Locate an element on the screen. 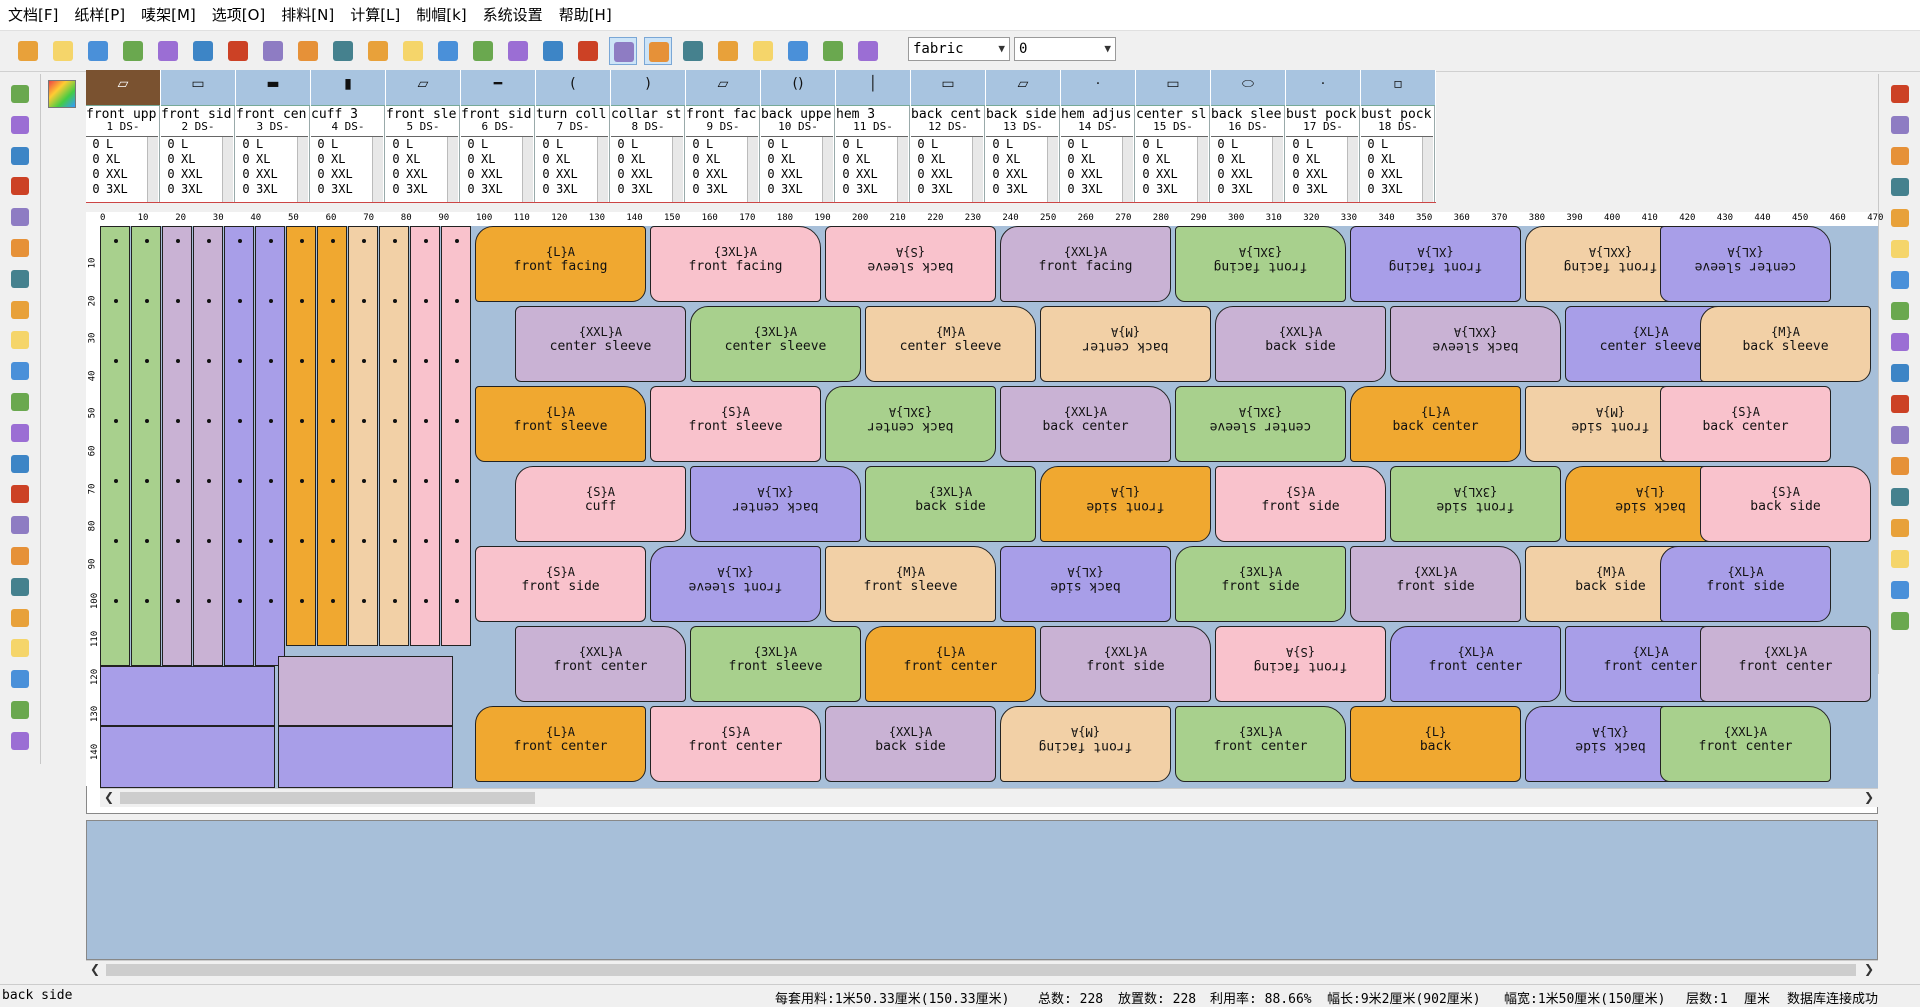 This screenshot has width=1920, height=1007. marker-m-tool is located at coordinates (20, 525).